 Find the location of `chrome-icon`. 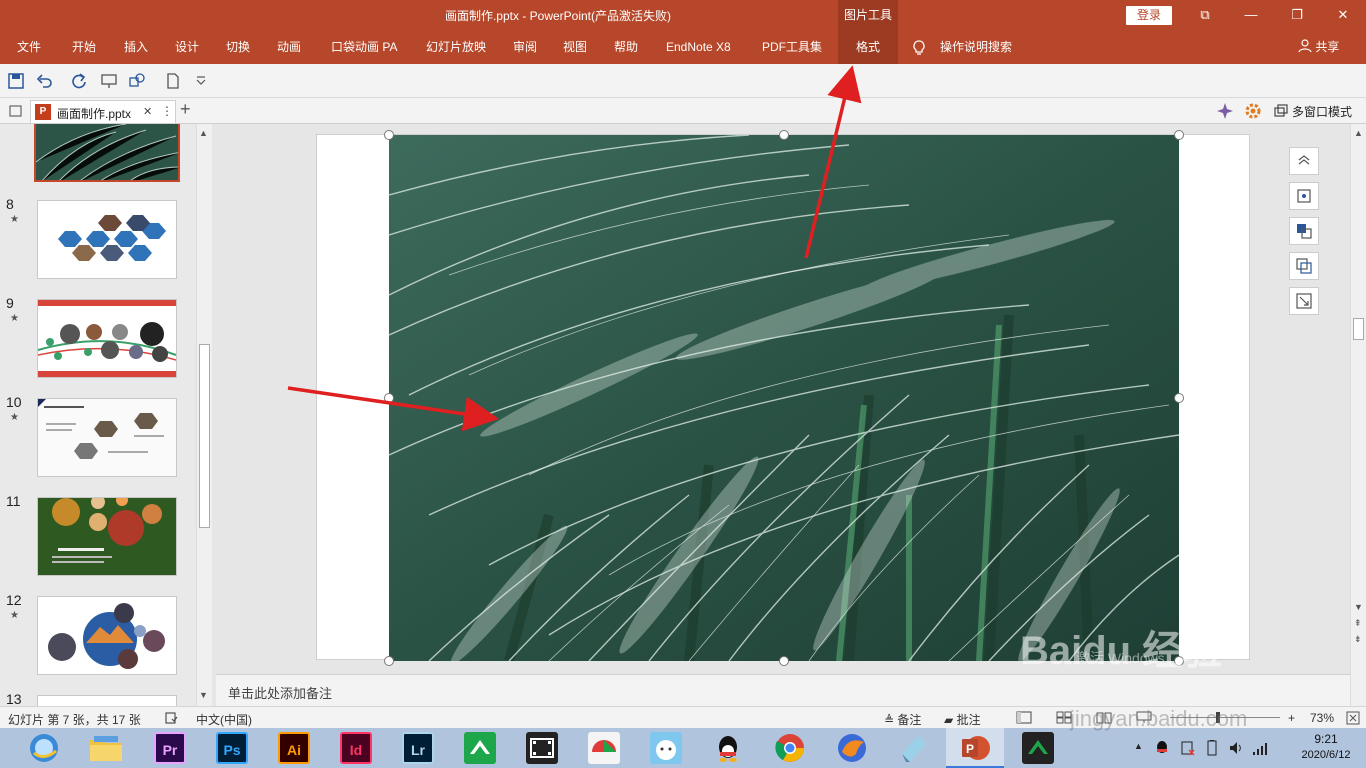

chrome-icon is located at coordinates (790, 748).